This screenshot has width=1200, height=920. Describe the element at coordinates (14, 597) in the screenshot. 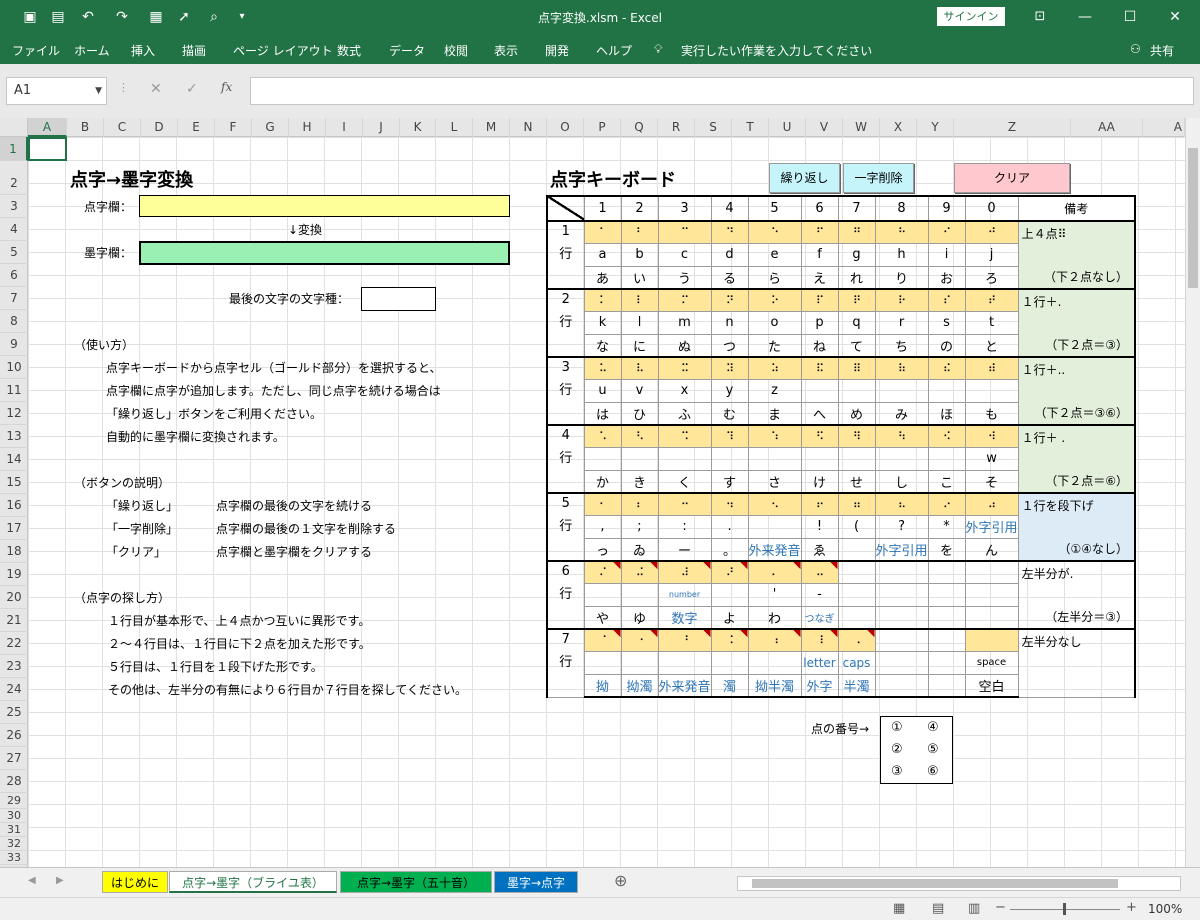

I see `row-header: 20` at that location.